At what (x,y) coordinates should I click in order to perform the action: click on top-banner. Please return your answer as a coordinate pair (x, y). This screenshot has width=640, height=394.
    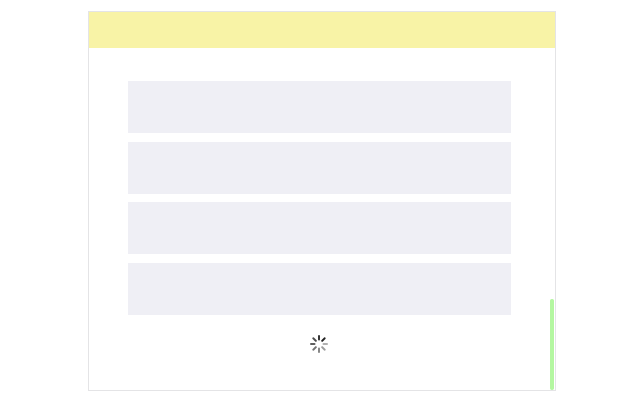
    Looking at the image, I should click on (322, 30).